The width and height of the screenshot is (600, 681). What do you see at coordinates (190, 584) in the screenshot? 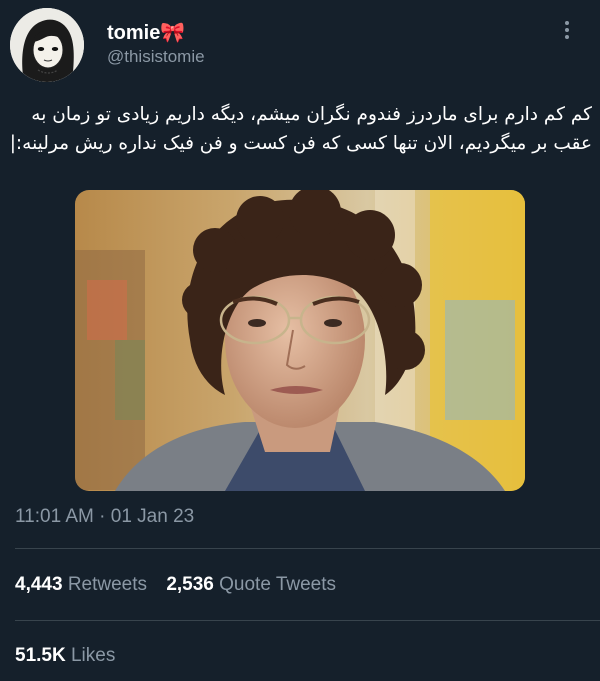
I see `quote-tweets-count: 2,536` at bounding box center [190, 584].